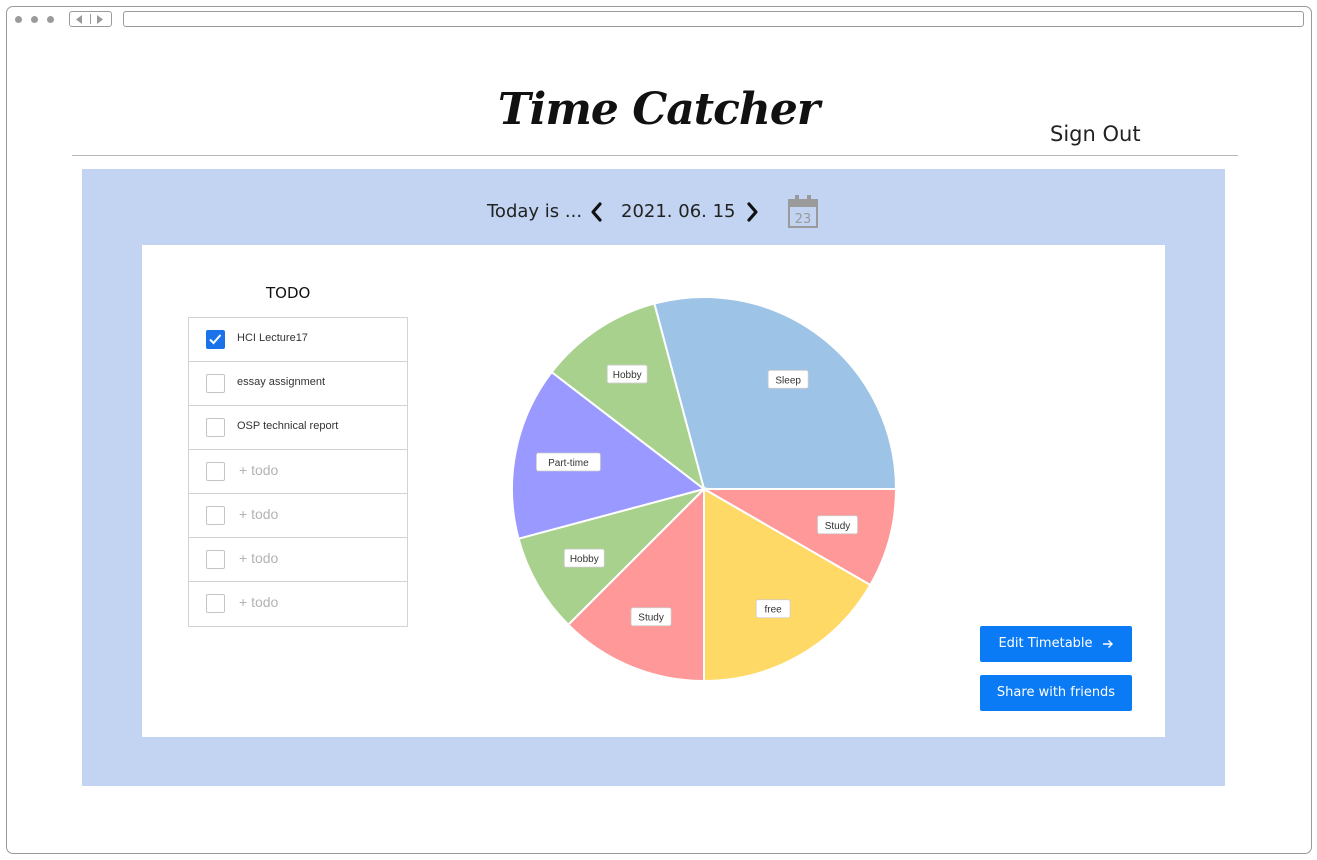 The image size is (1317, 860). Describe the element at coordinates (655, 155) in the screenshot. I see `header-divider` at that location.